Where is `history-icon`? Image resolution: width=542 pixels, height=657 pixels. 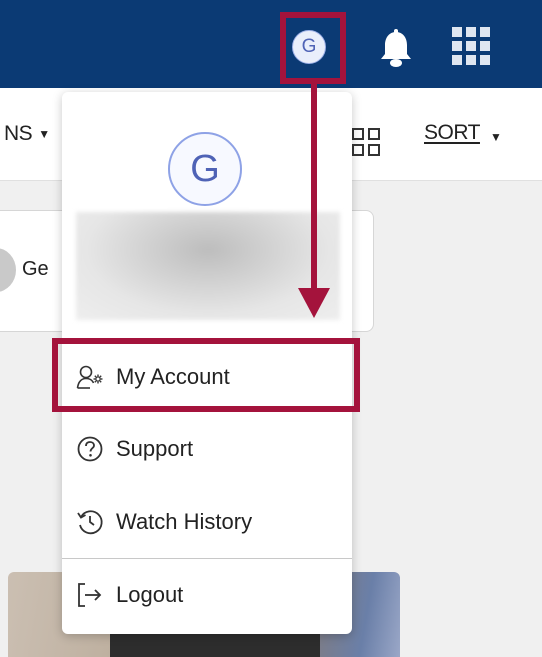
history-icon is located at coordinates (90, 522).